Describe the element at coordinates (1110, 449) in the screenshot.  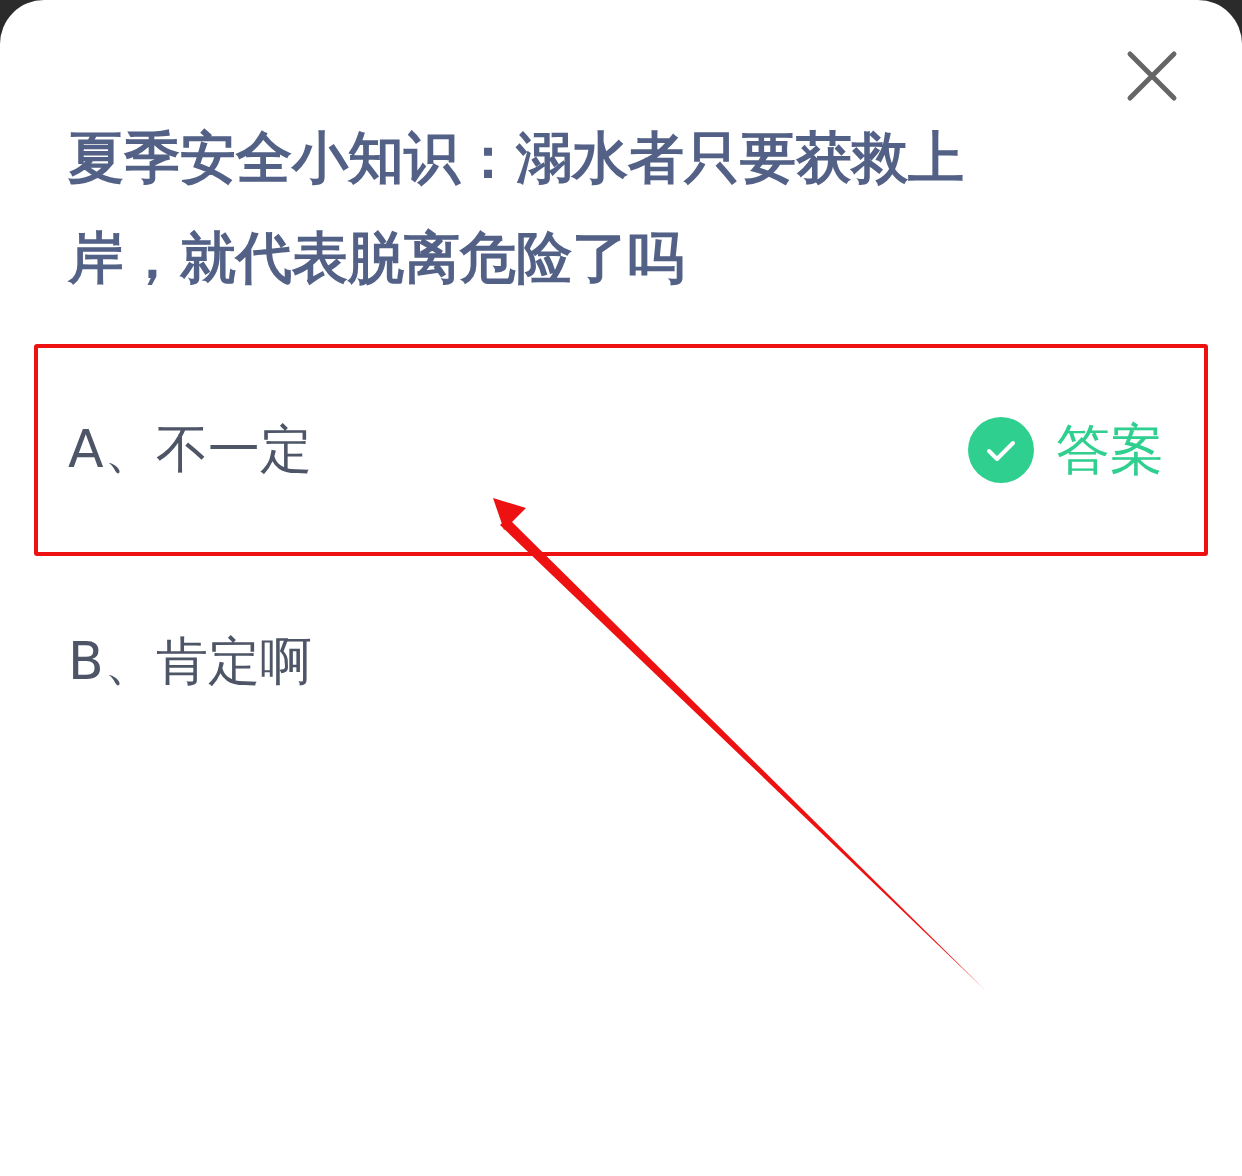
I see `answer-label: 答案` at that location.